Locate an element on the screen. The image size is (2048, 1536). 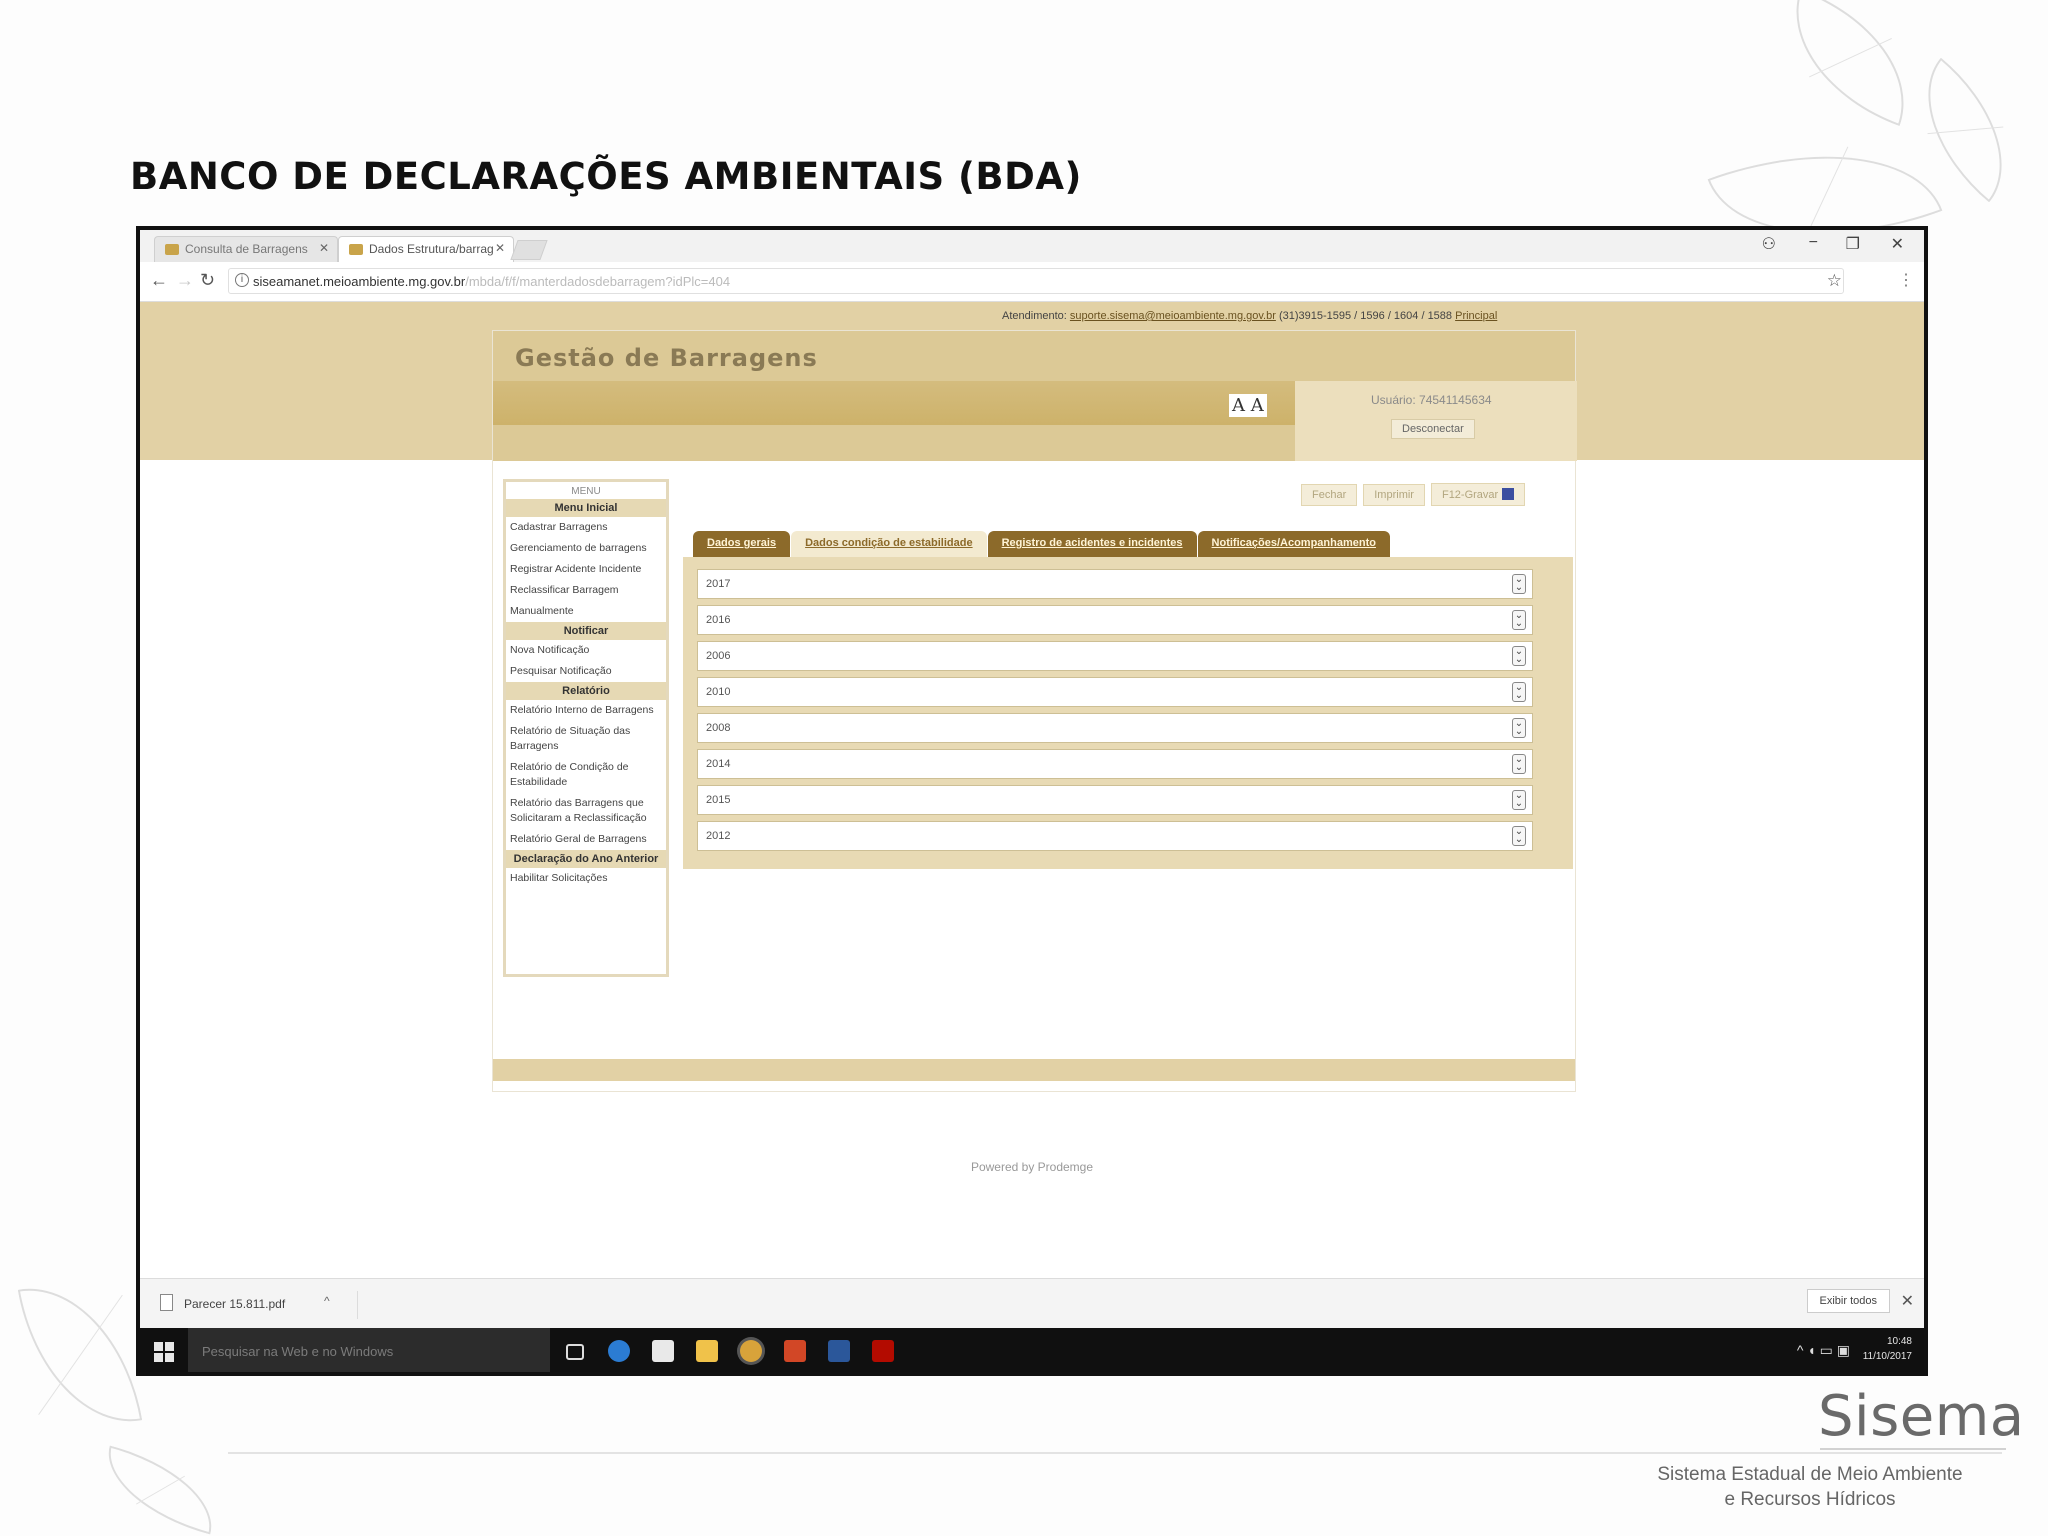
menu-item-manualmente: Manualmente is located at coordinates (586, 611).